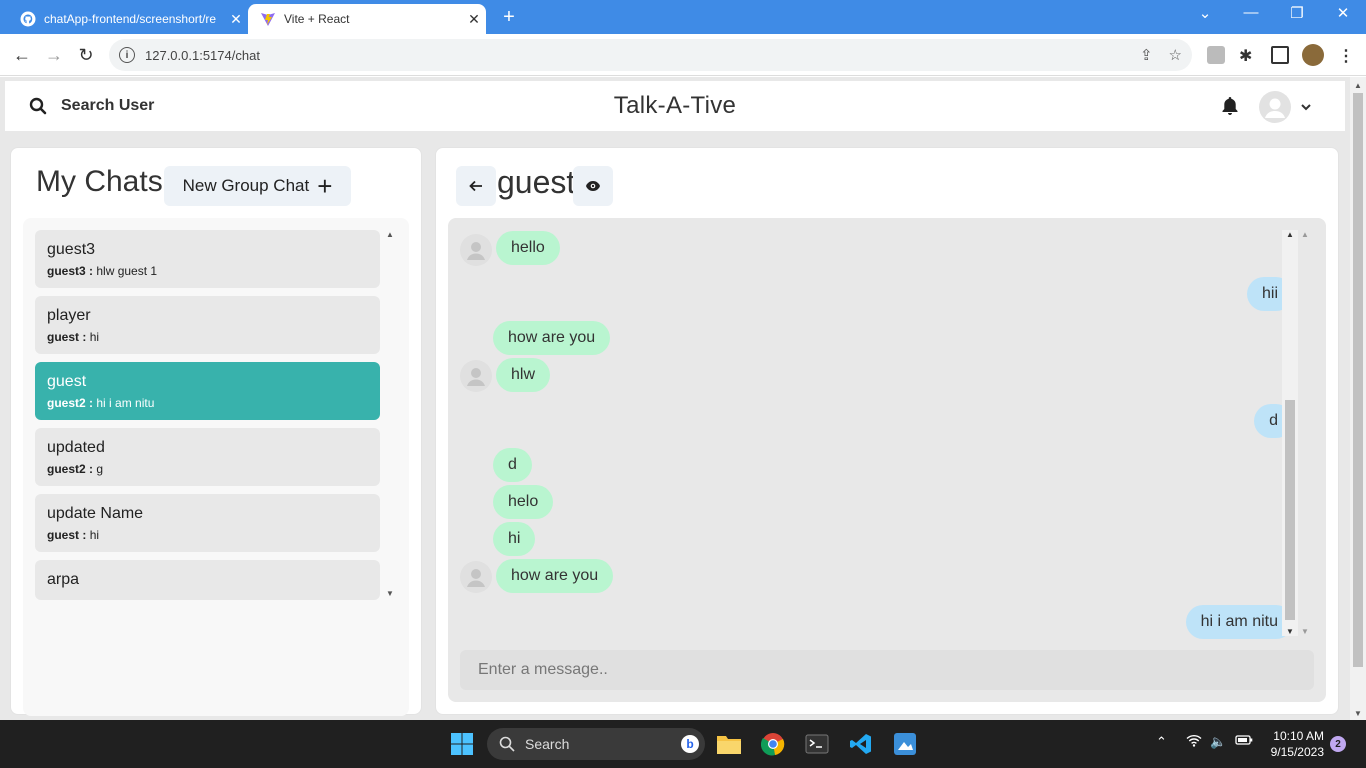 This screenshot has width=1366, height=768. I want to click on site-info-icon: i, so click(127, 55).